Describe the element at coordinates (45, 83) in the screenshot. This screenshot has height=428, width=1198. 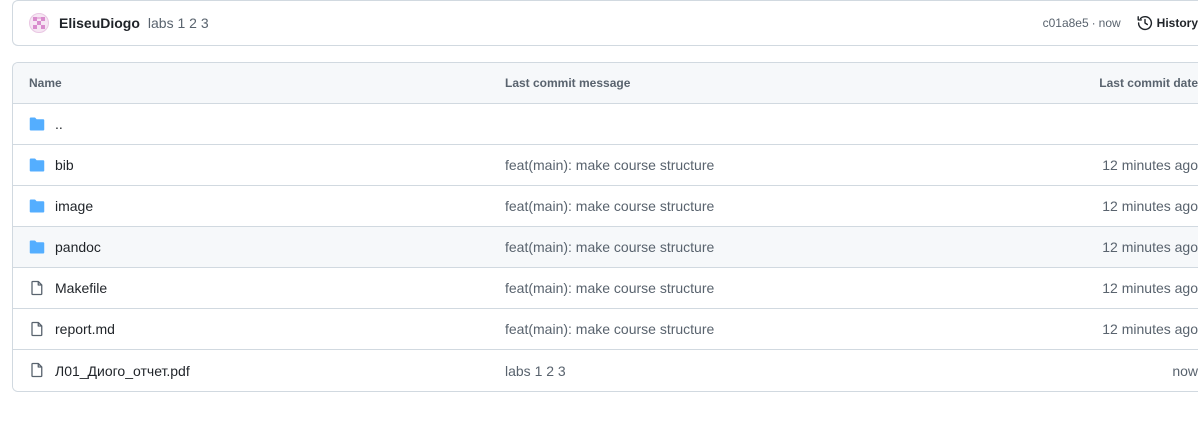
I see `header-name: Name` at that location.